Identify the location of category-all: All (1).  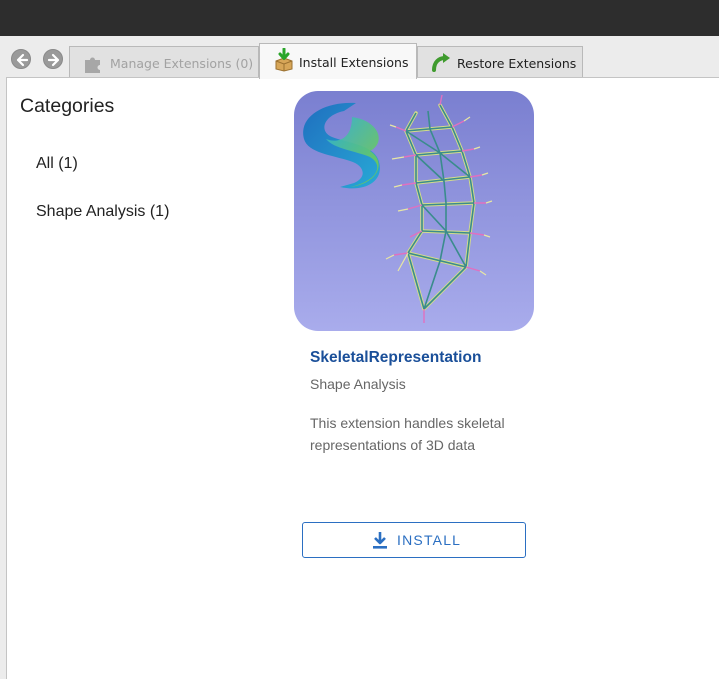
(57, 164).